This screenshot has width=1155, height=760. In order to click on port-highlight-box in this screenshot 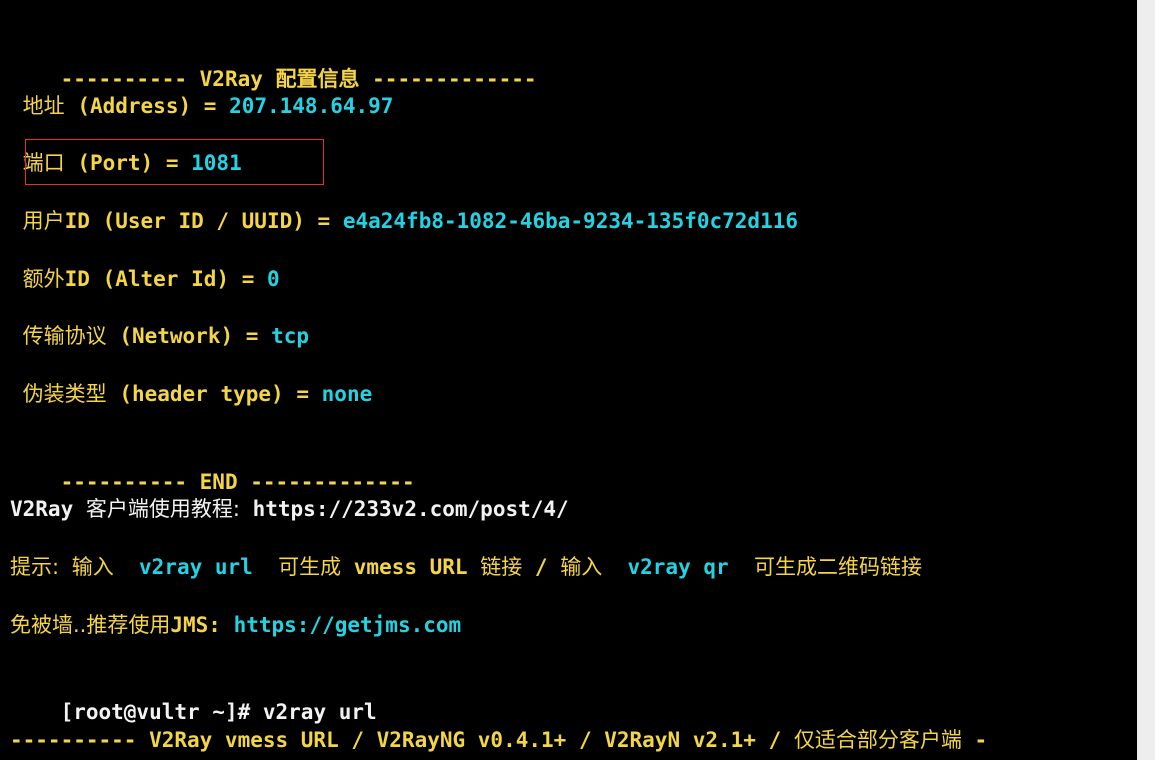, I will do `click(174, 162)`.